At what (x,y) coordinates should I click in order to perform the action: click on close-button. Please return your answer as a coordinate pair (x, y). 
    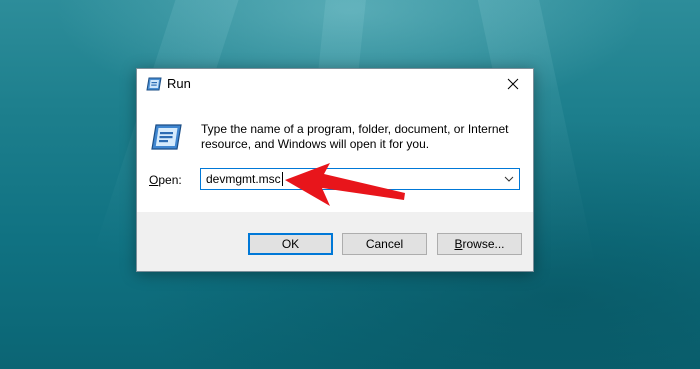
    Looking at the image, I should click on (513, 84).